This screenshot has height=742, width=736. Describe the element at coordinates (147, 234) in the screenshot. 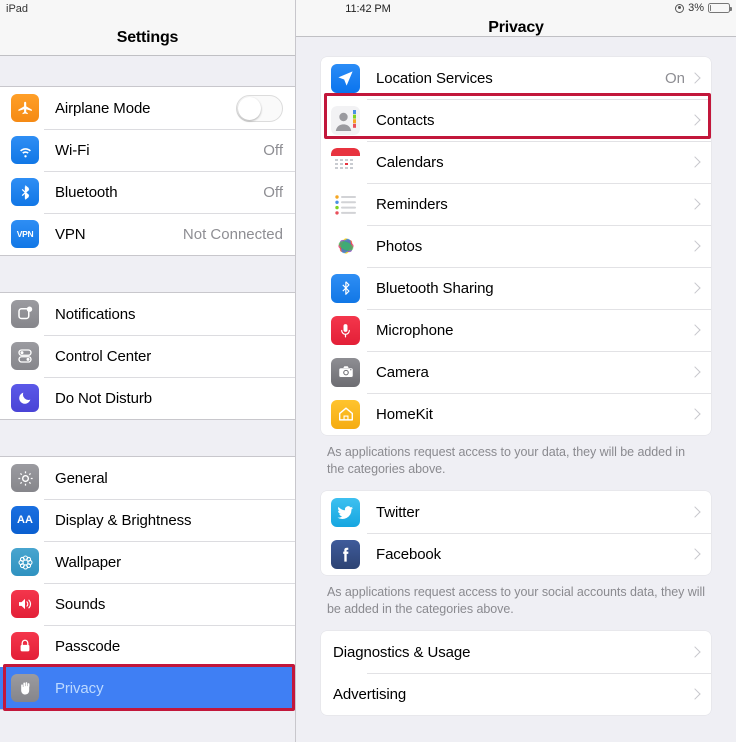

I see `sidebar-item-vpn: VPN VPN Not Connected` at that location.